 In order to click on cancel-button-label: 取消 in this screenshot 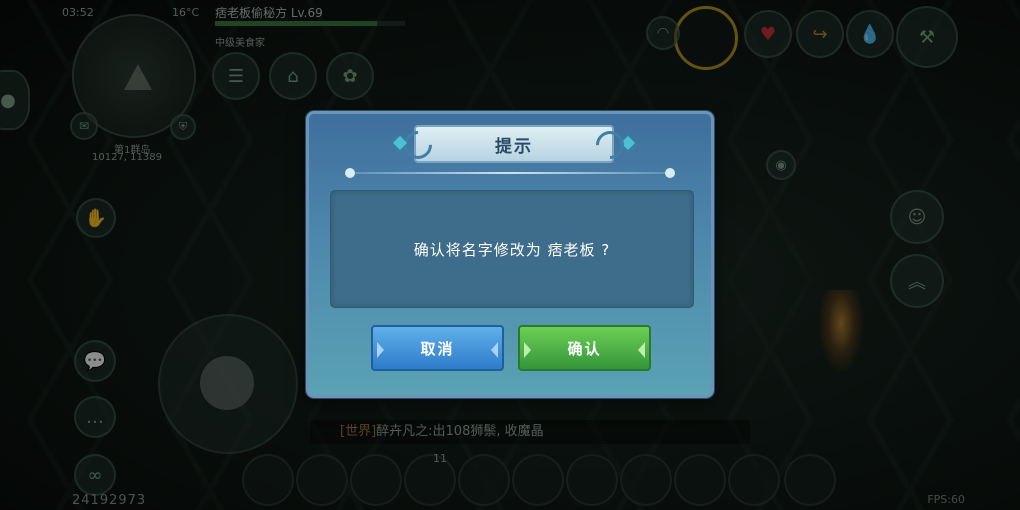, I will do `click(437, 348)`.